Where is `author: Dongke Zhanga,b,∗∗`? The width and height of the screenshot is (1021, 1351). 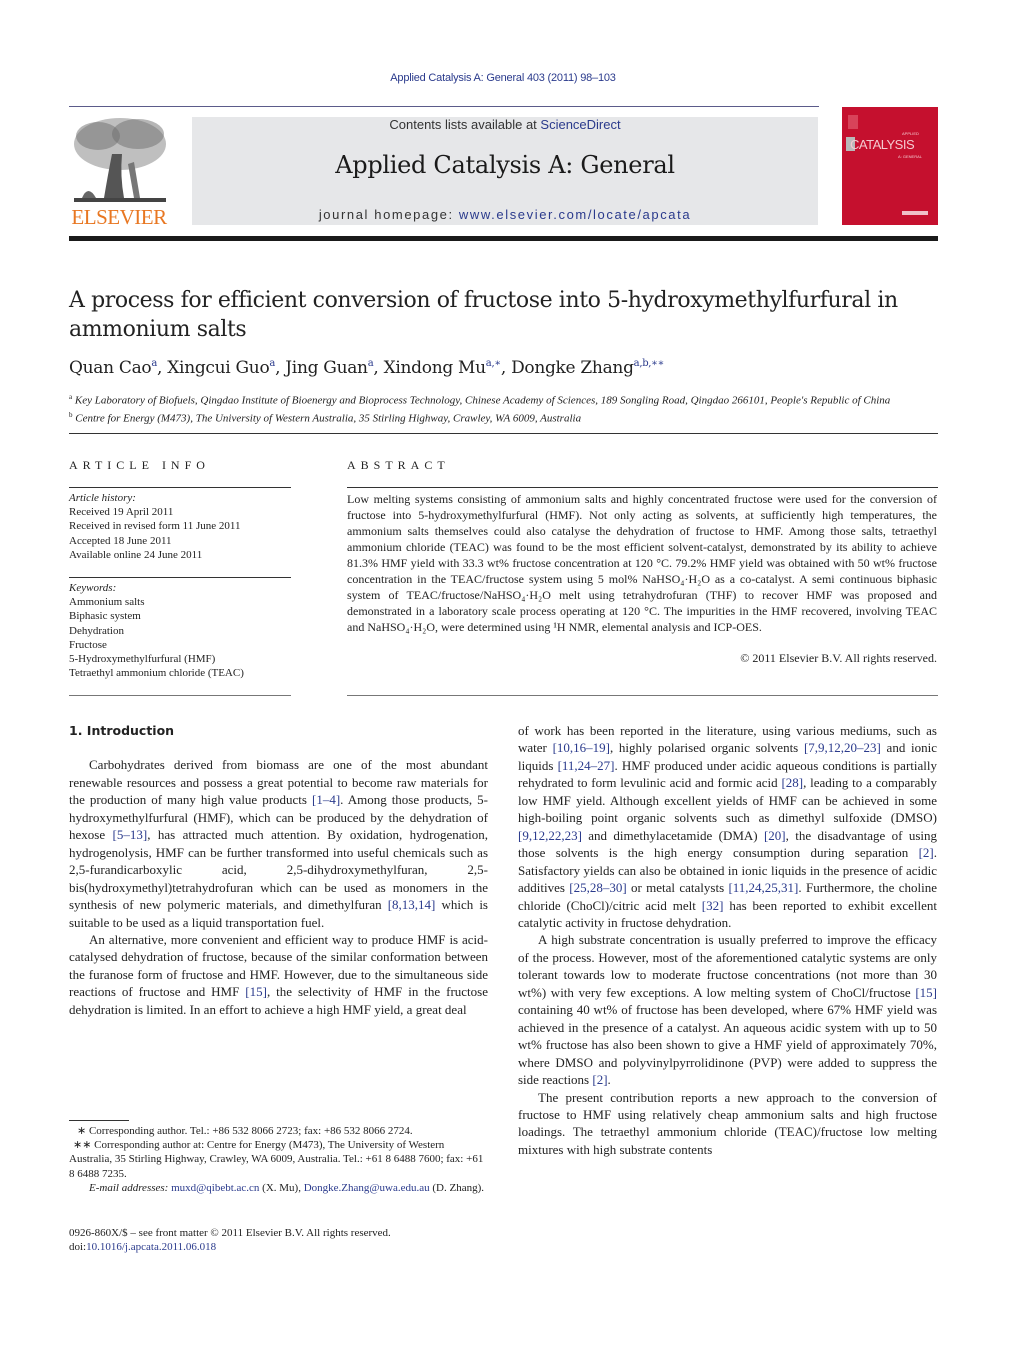 author: Dongke Zhanga,b,∗∗ is located at coordinates (587, 368).